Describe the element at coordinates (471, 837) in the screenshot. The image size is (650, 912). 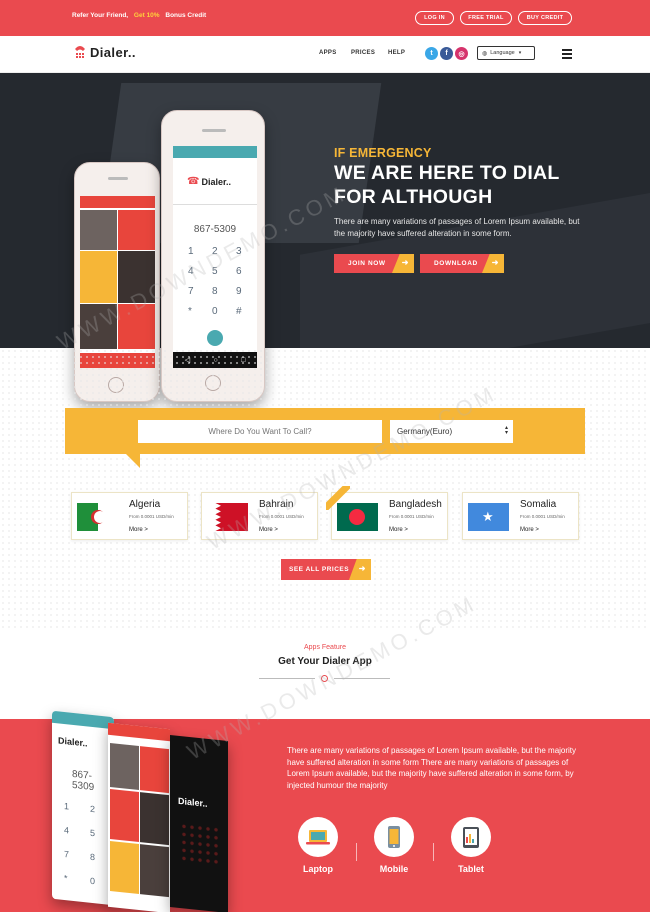
I see `tablet-icon` at that location.